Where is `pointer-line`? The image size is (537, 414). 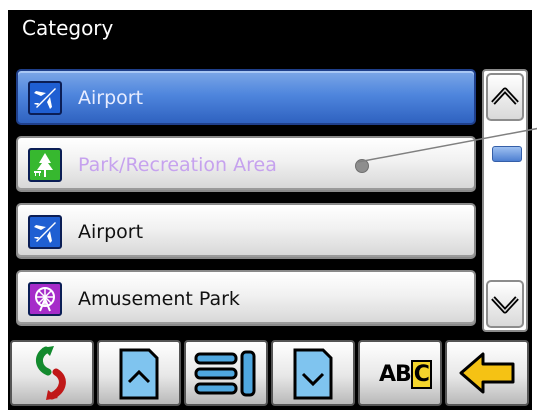 pointer-line is located at coordinates (447, 145).